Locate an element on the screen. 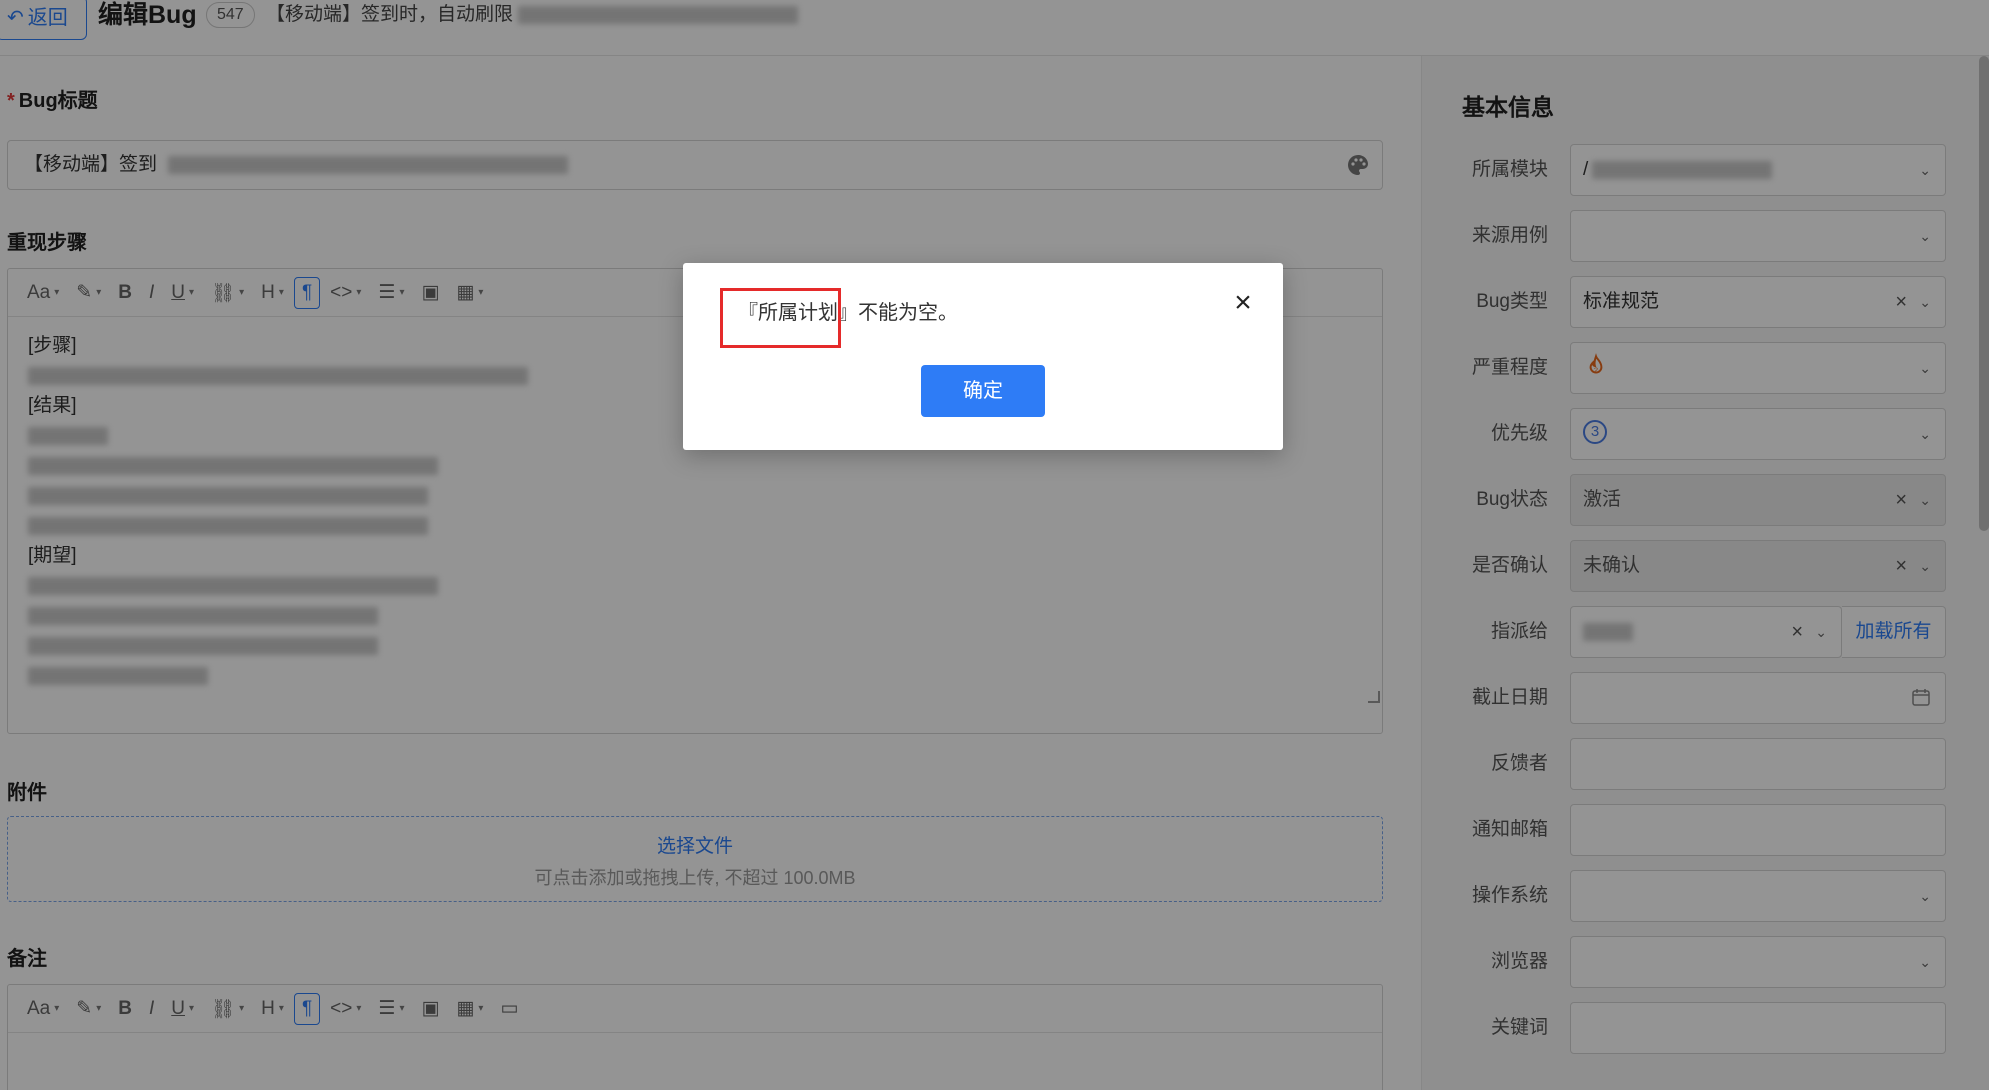  close-icon: × is located at coordinates (1243, 303).